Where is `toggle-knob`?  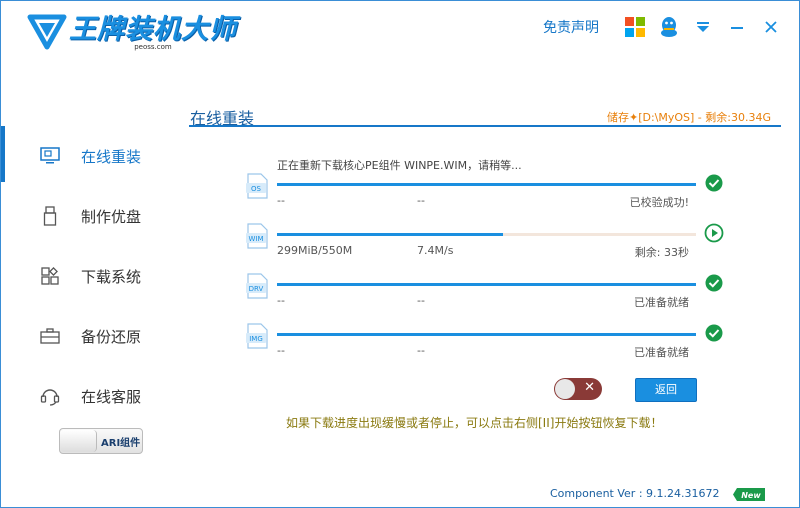 toggle-knob is located at coordinates (565, 389).